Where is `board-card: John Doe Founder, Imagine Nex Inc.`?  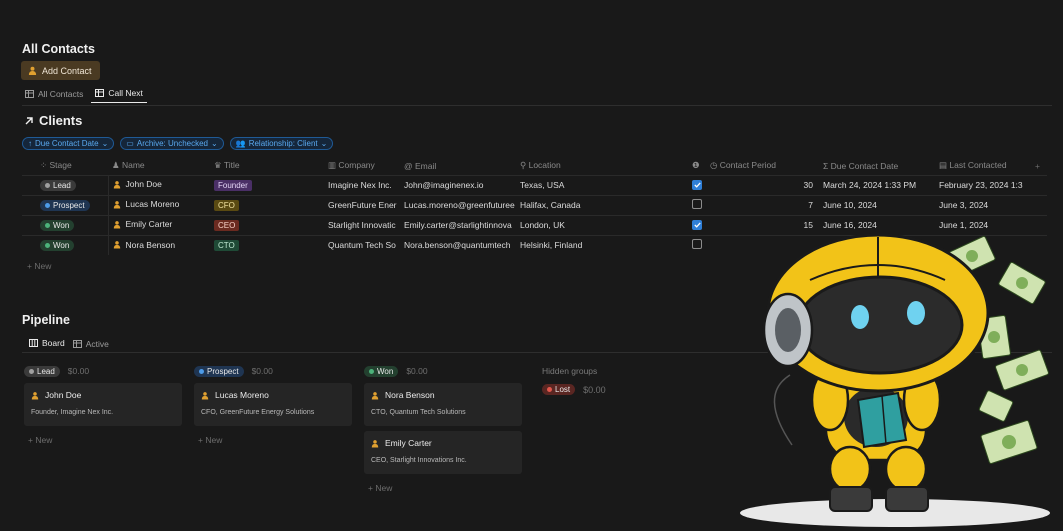 board-card: John Doe Founder, Imagine Nex Inc. is located at coordinates (103, 404).